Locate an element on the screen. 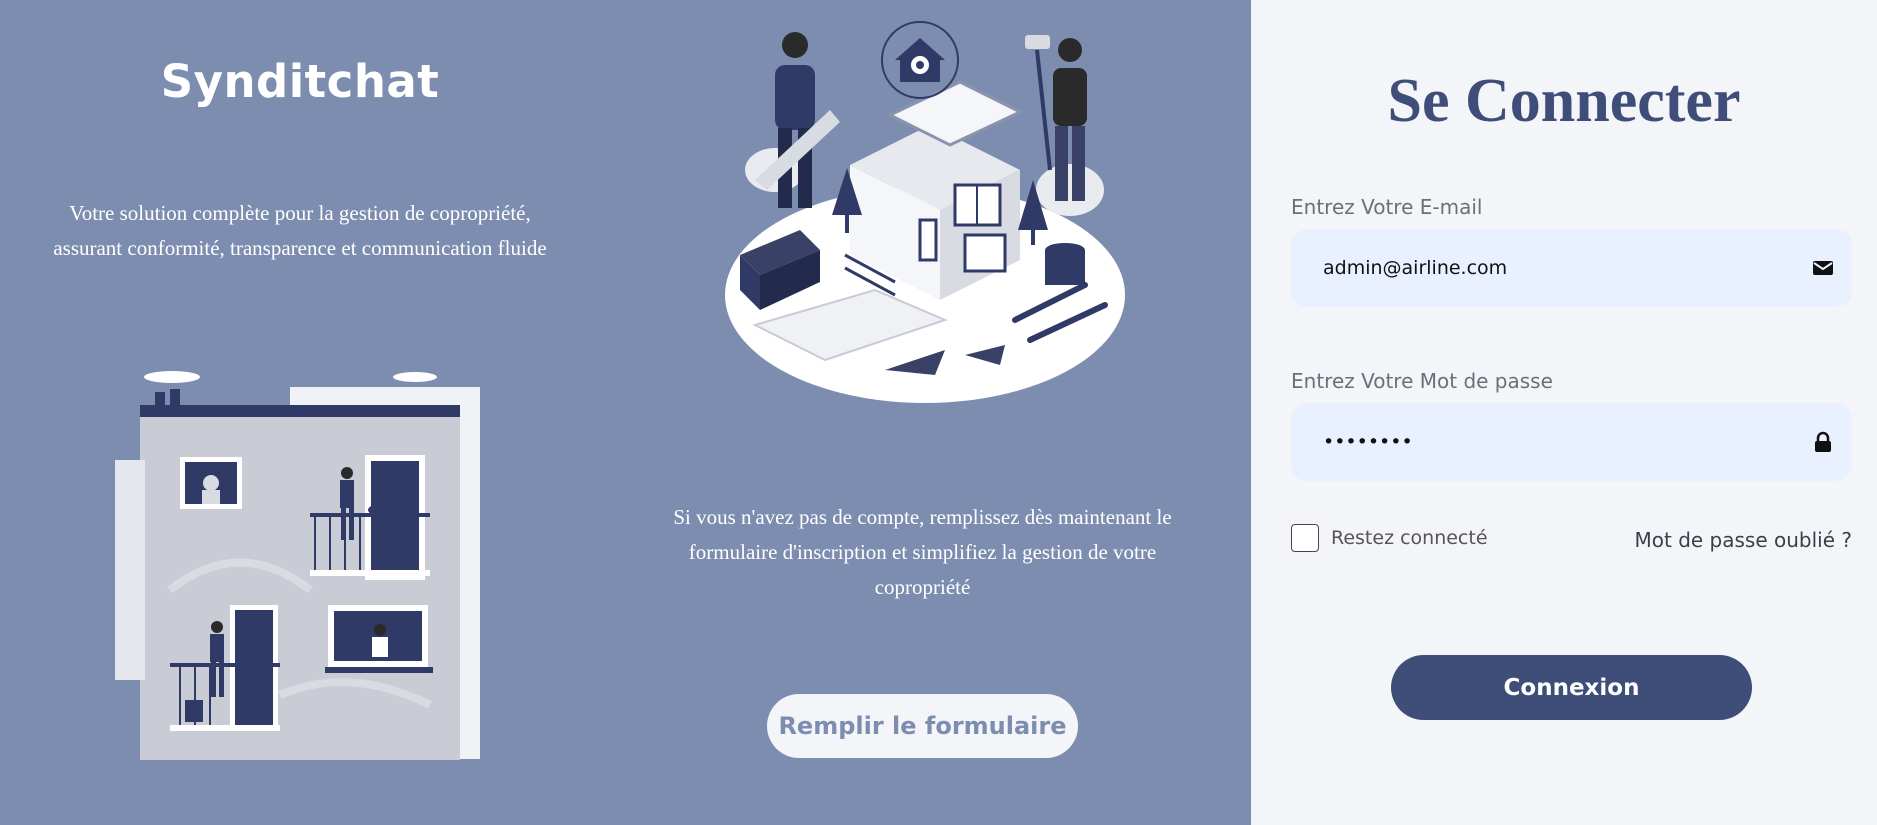 The width and height of the screenshot is (1877, 825). password-field-container is located at coordinates (1571, 442).